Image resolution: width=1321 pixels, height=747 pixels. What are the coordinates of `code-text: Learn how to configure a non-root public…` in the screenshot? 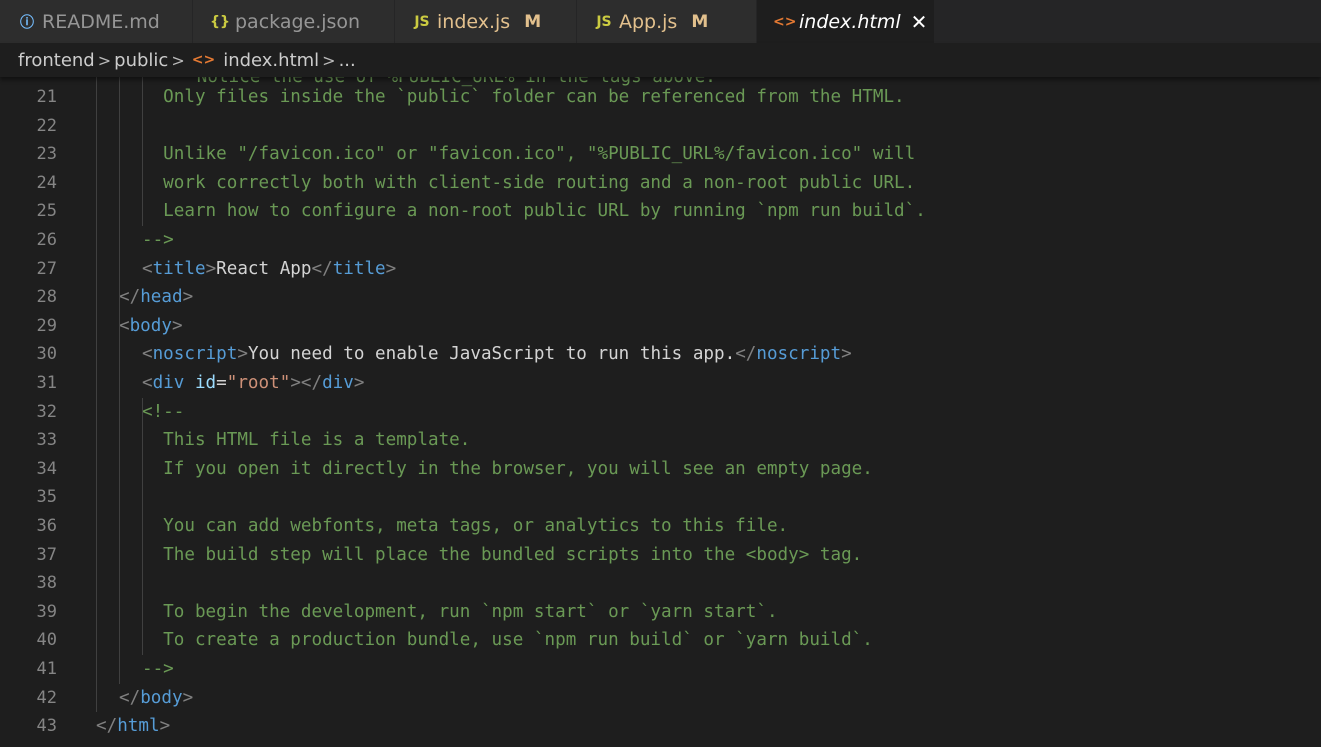 It's located at (534, 211).